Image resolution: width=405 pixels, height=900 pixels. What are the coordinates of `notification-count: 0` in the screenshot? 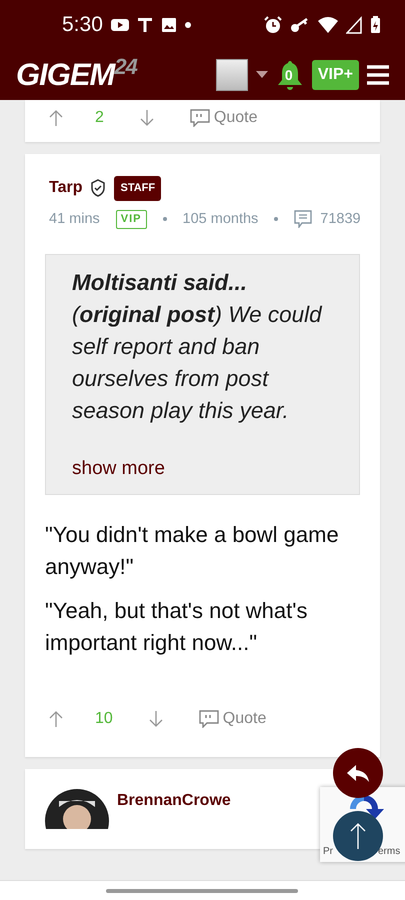 It's located at (288, 75).